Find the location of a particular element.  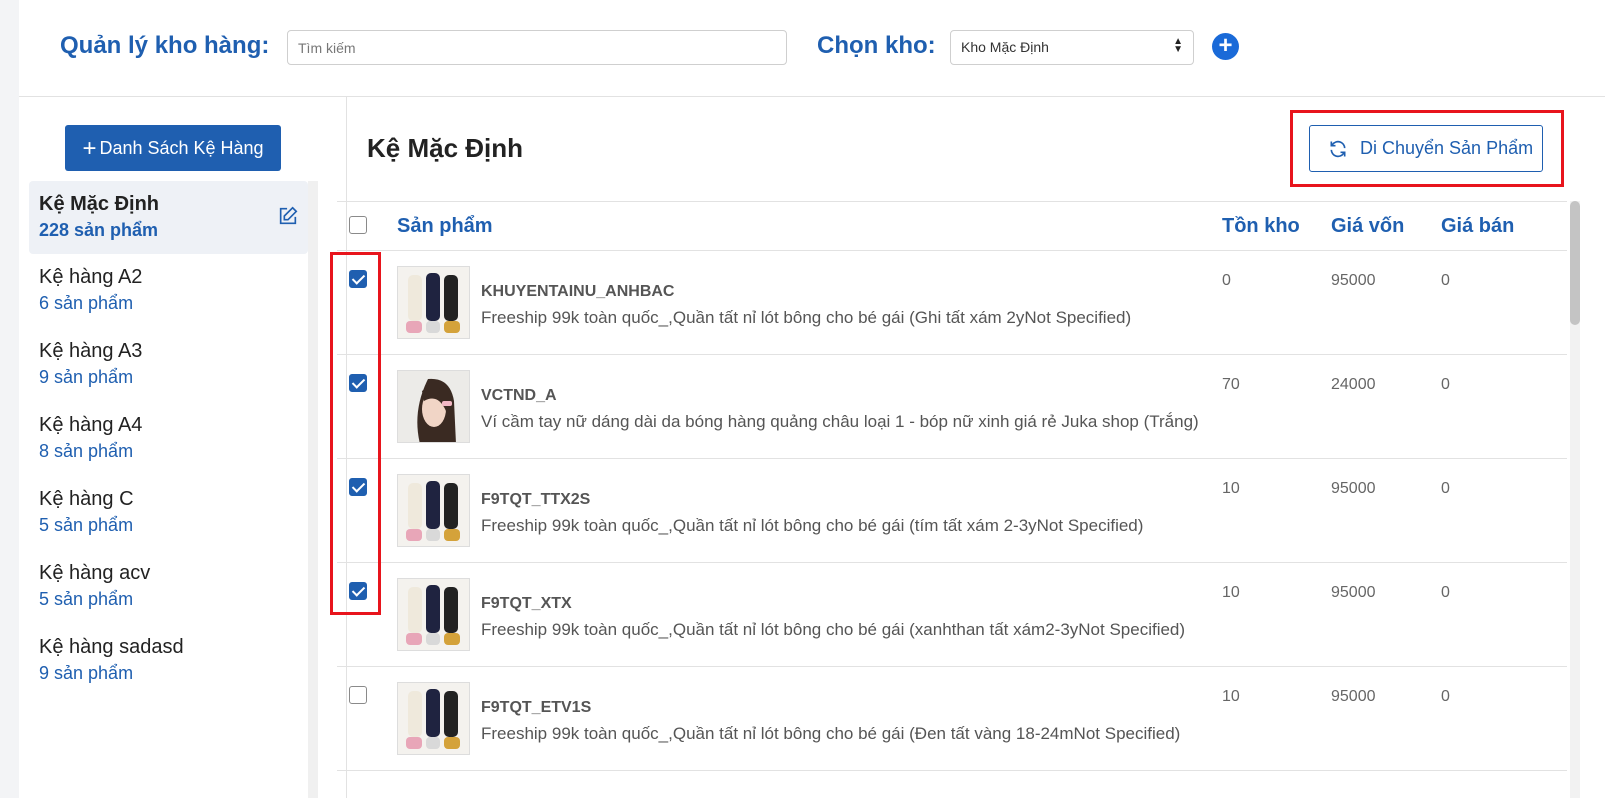

move-products-button: Di Chuyển Sản Phẩm is located at coordinates (1426, 148).